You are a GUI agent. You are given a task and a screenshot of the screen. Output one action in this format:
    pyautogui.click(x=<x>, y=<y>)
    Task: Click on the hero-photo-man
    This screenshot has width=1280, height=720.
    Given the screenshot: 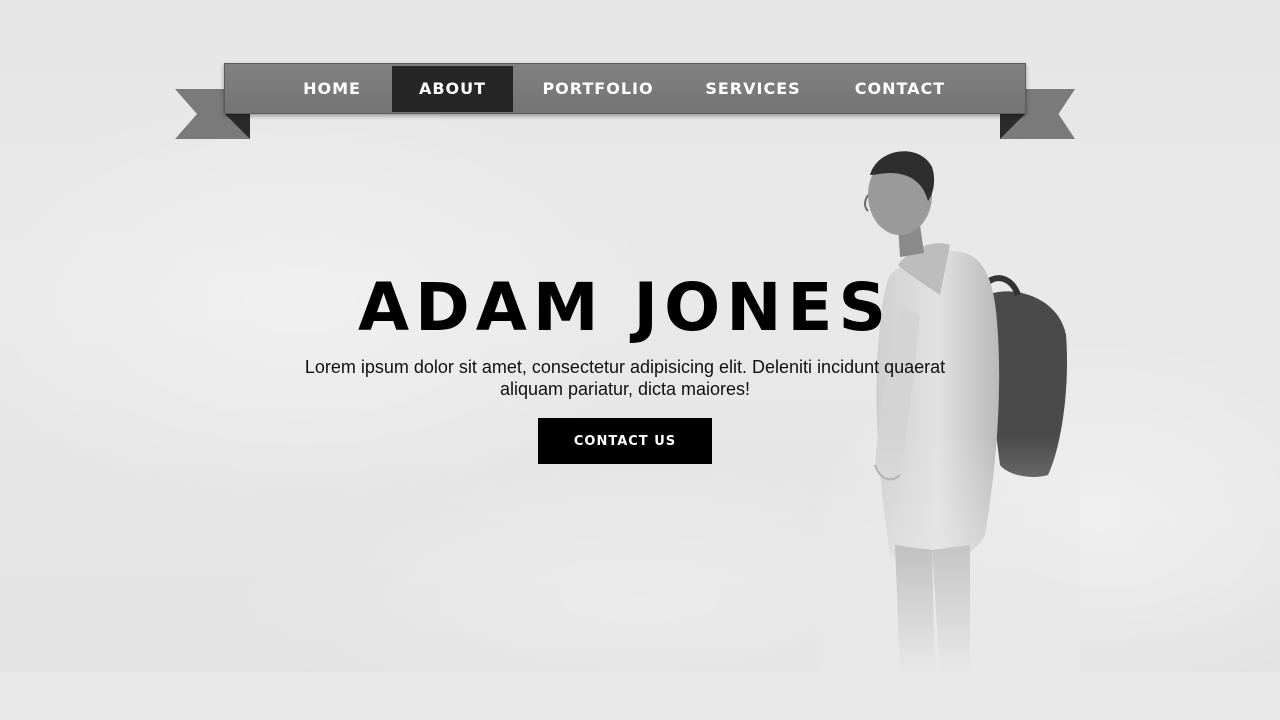 What is the action you would take?
    pyautogui.click(x=950, y=408)
    